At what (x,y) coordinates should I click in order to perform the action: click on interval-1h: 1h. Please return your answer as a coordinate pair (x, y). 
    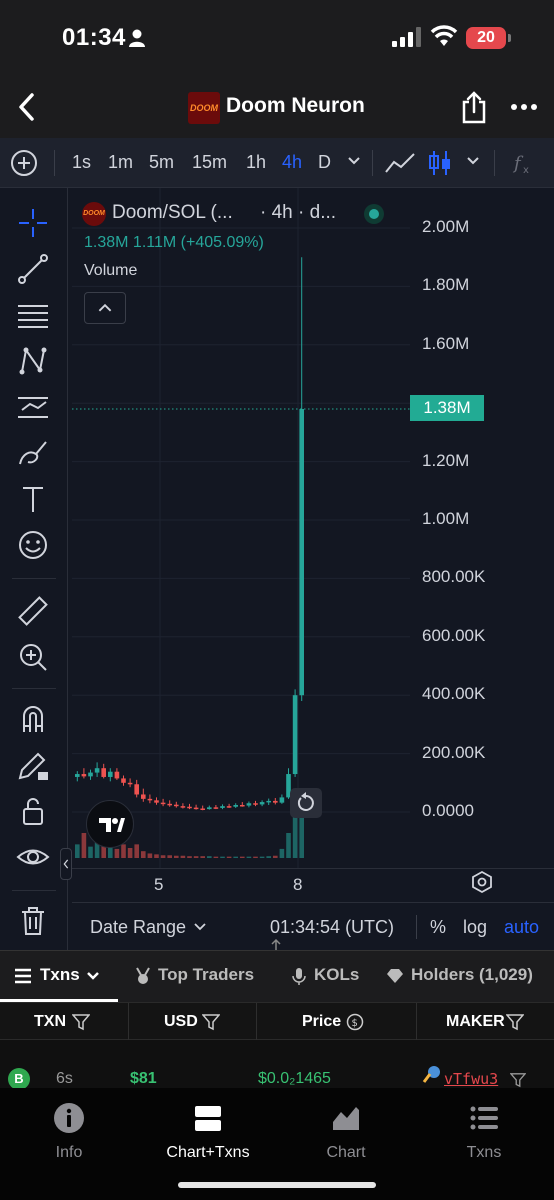
    Looking at the image, I should click on (256, 162).